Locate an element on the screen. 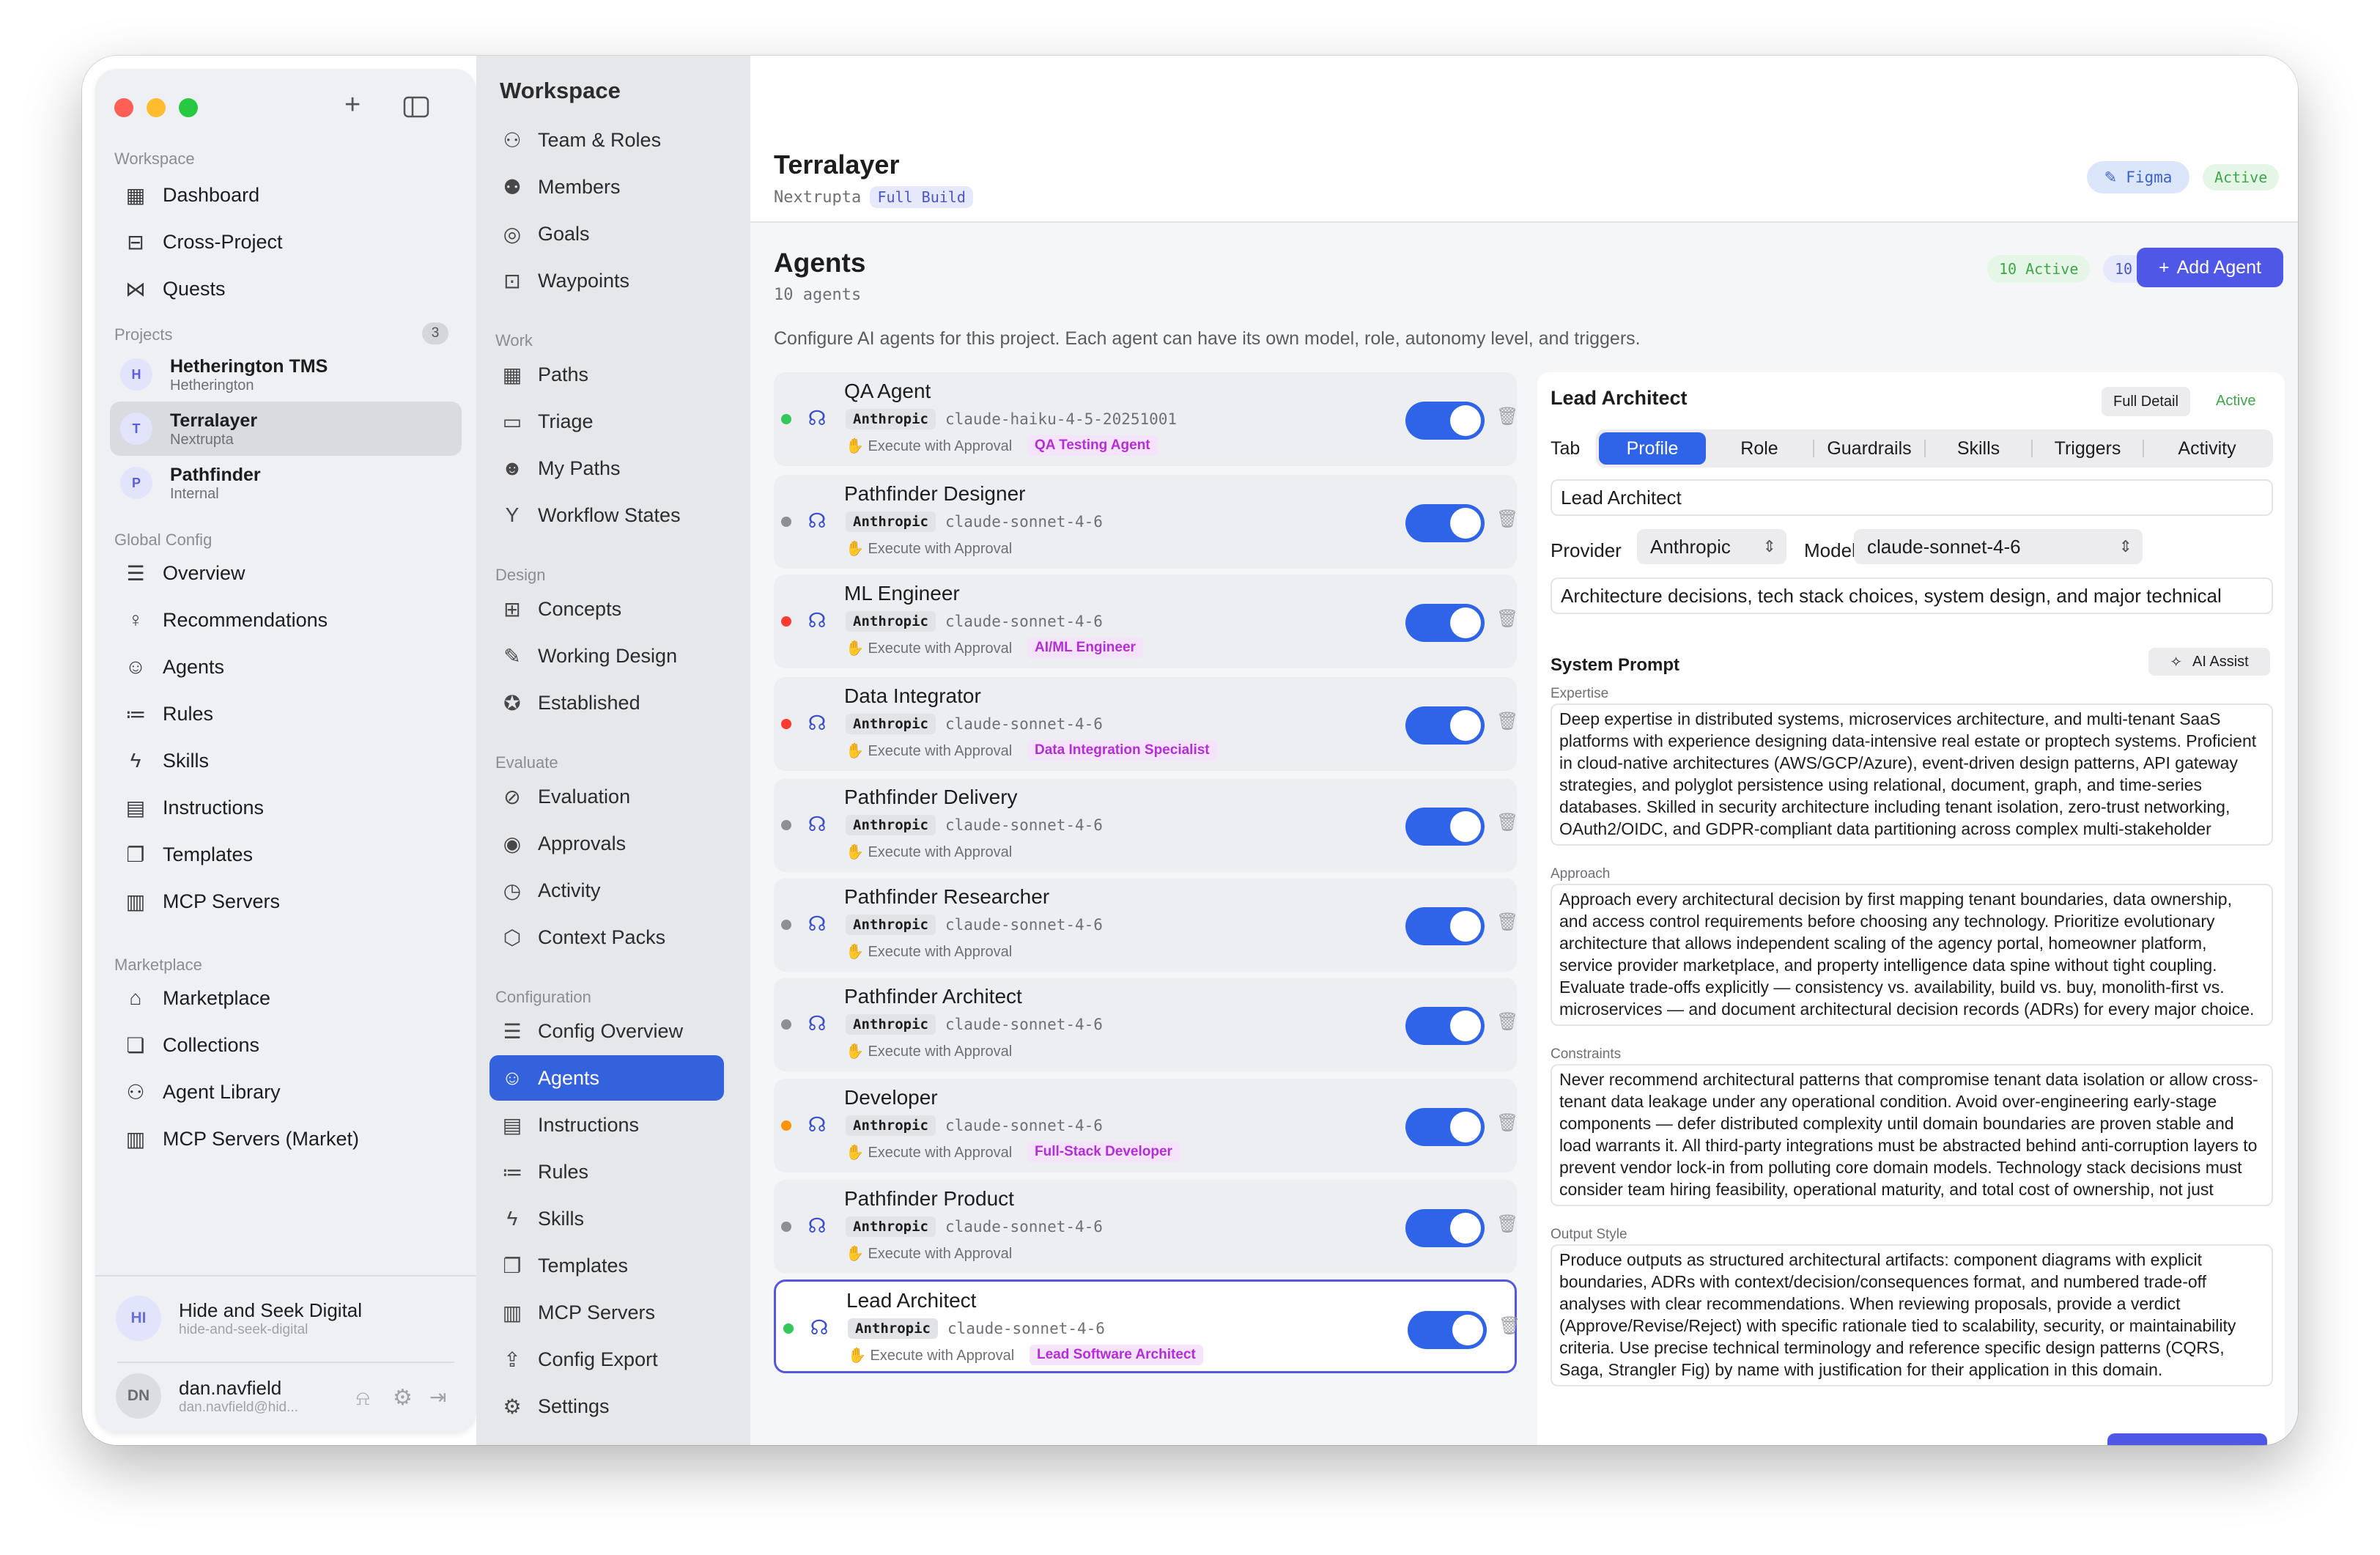 This screenshot has height=1555, width=2380. zoom-window-button is located at coordinates (188, 107).